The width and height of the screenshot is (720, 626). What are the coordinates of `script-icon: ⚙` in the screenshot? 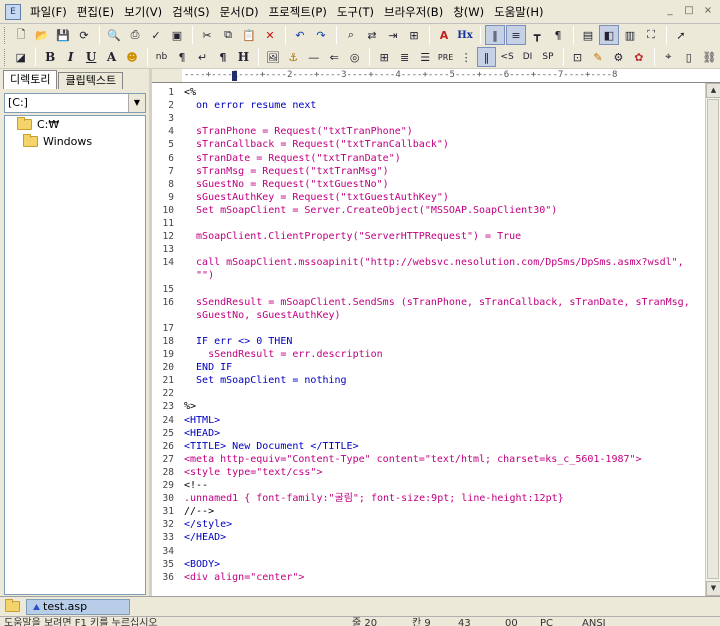 It's located at (618, 57).